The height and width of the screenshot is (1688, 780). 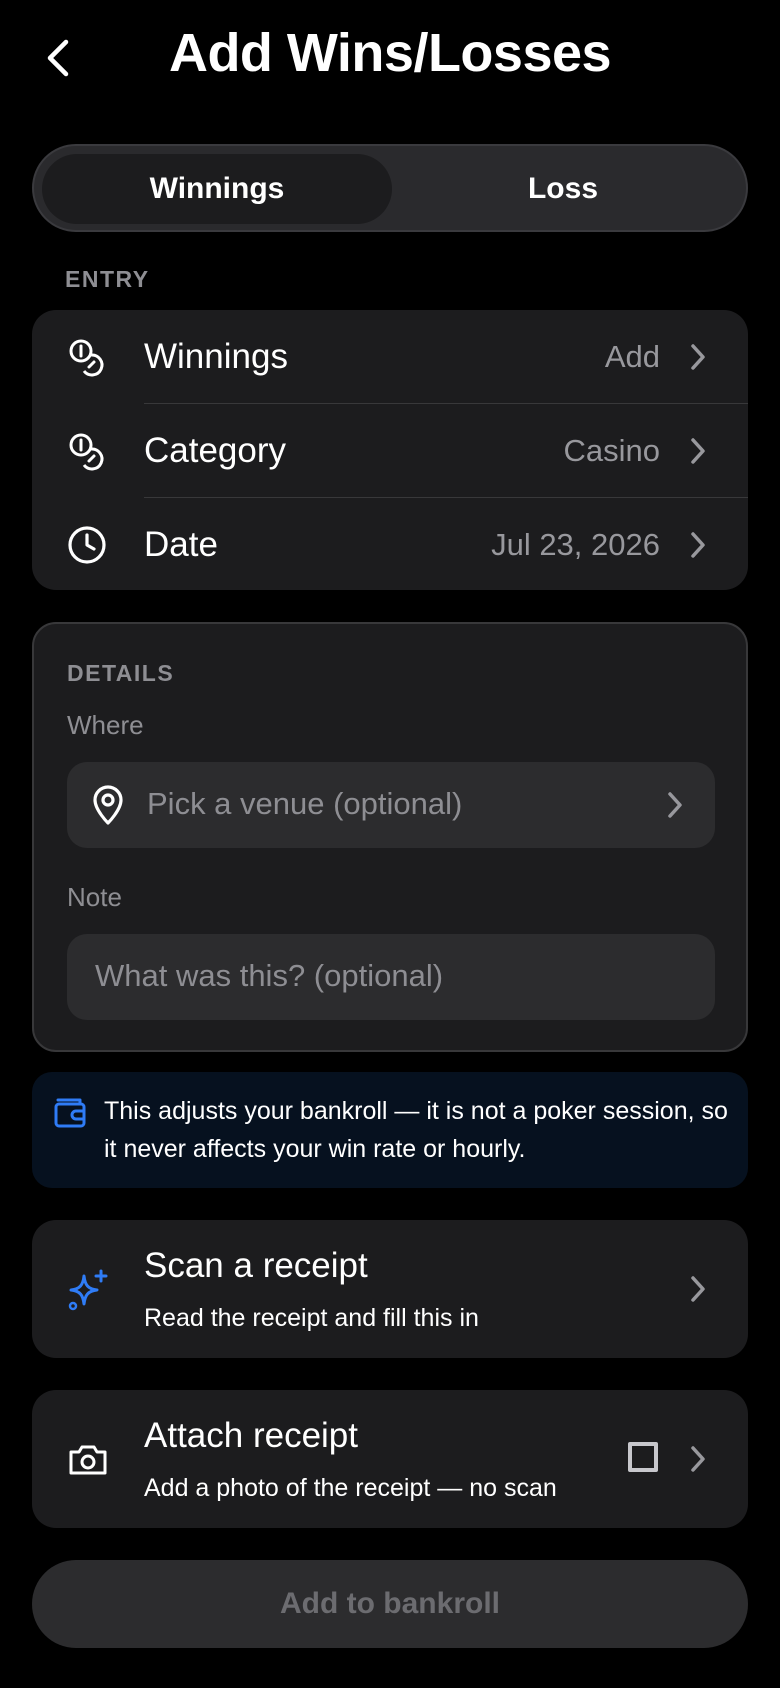 What do you see at coordinates (575, 544) in the screenshot?
I see `date-row-value: Jul 23, 2026` at bounding box center [575, 544].